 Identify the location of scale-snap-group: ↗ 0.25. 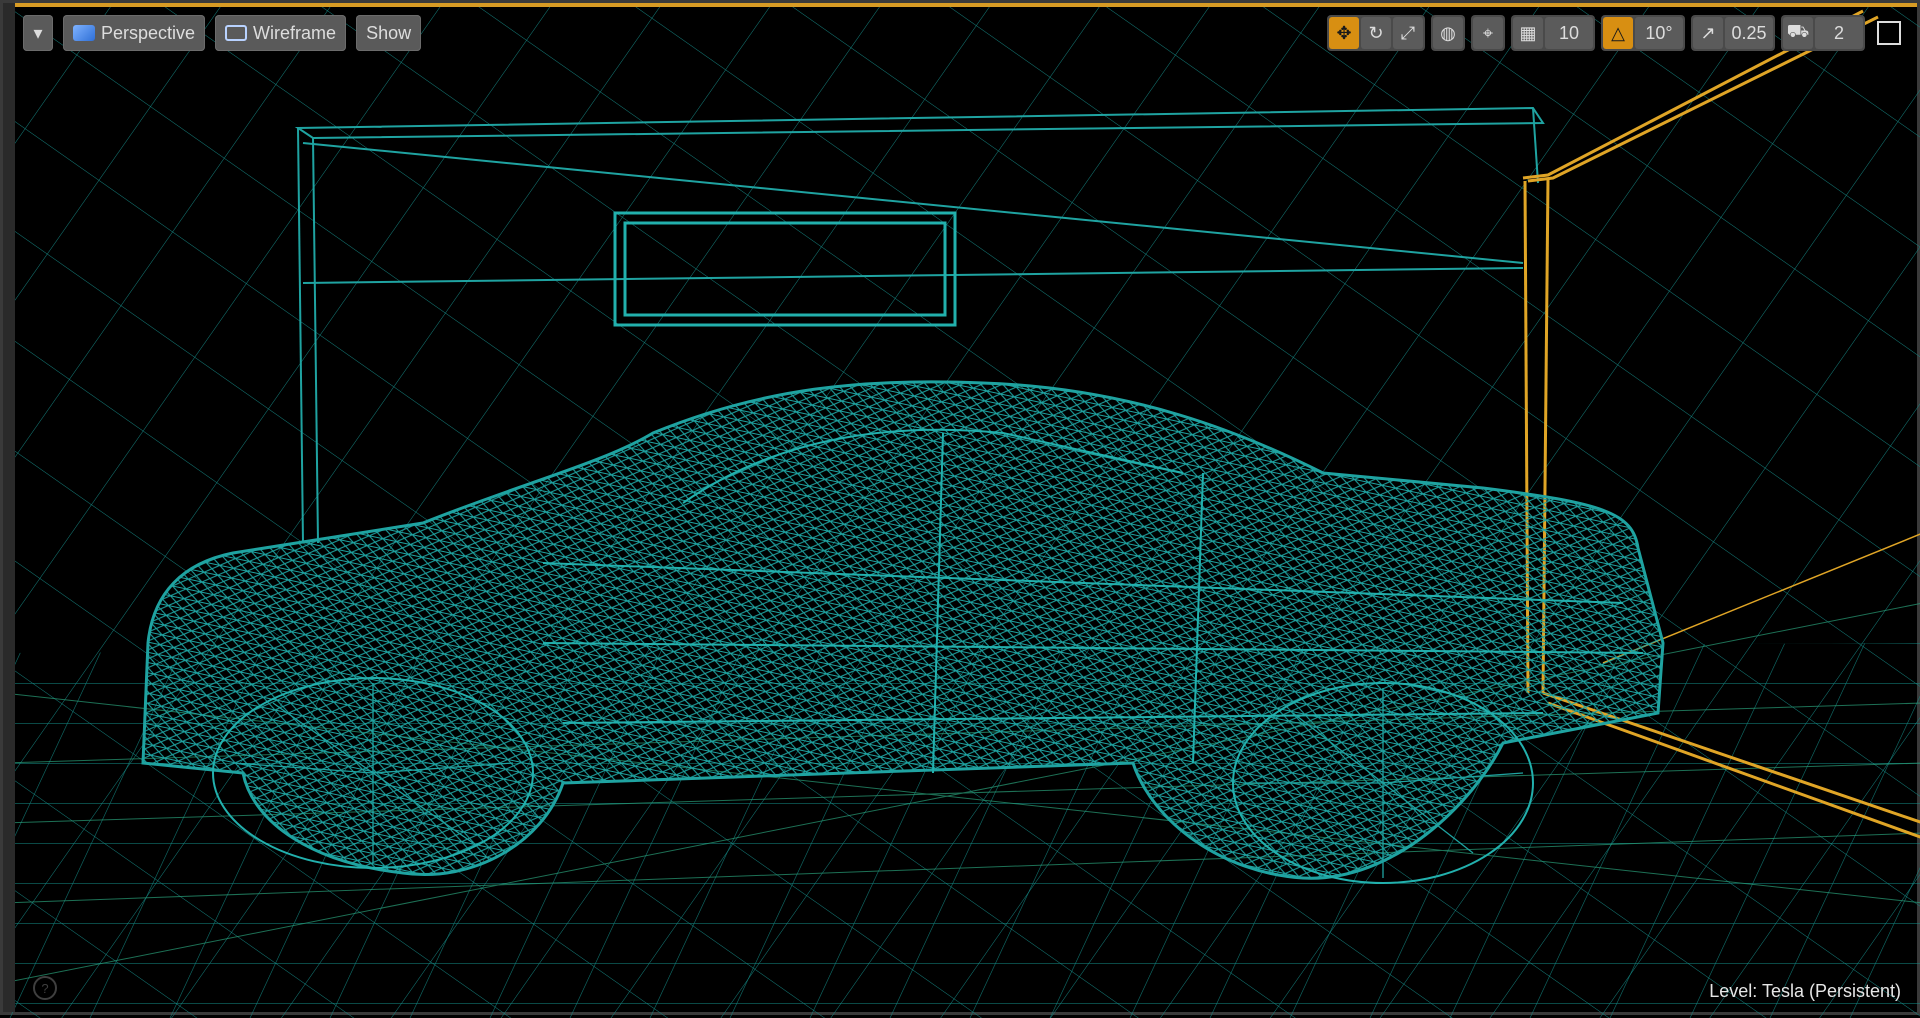
(1733, 33).